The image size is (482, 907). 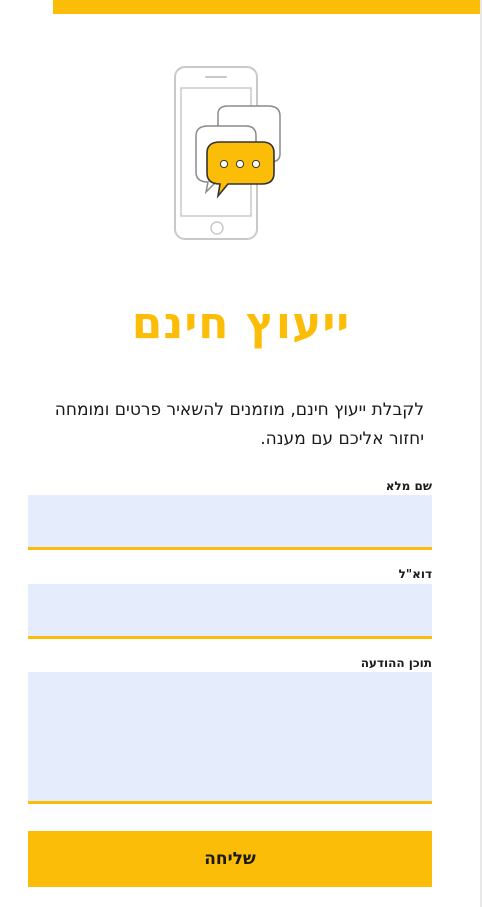 What do you see at coordinates (230, 611) in the screenshot?
I see `email-input` at bounding box center [230, 611].